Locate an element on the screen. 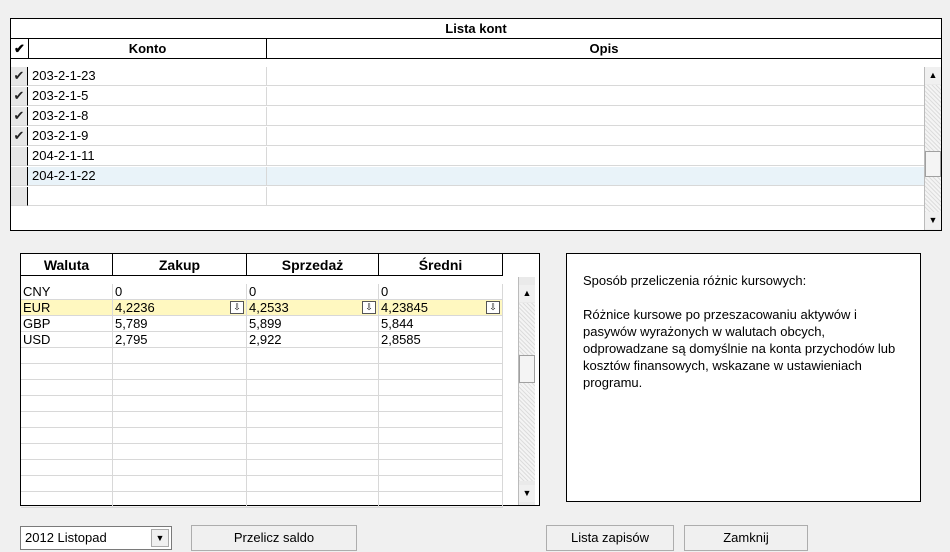  rates-scroll-up-icon: ▲ is located at coordinates (527, 293).